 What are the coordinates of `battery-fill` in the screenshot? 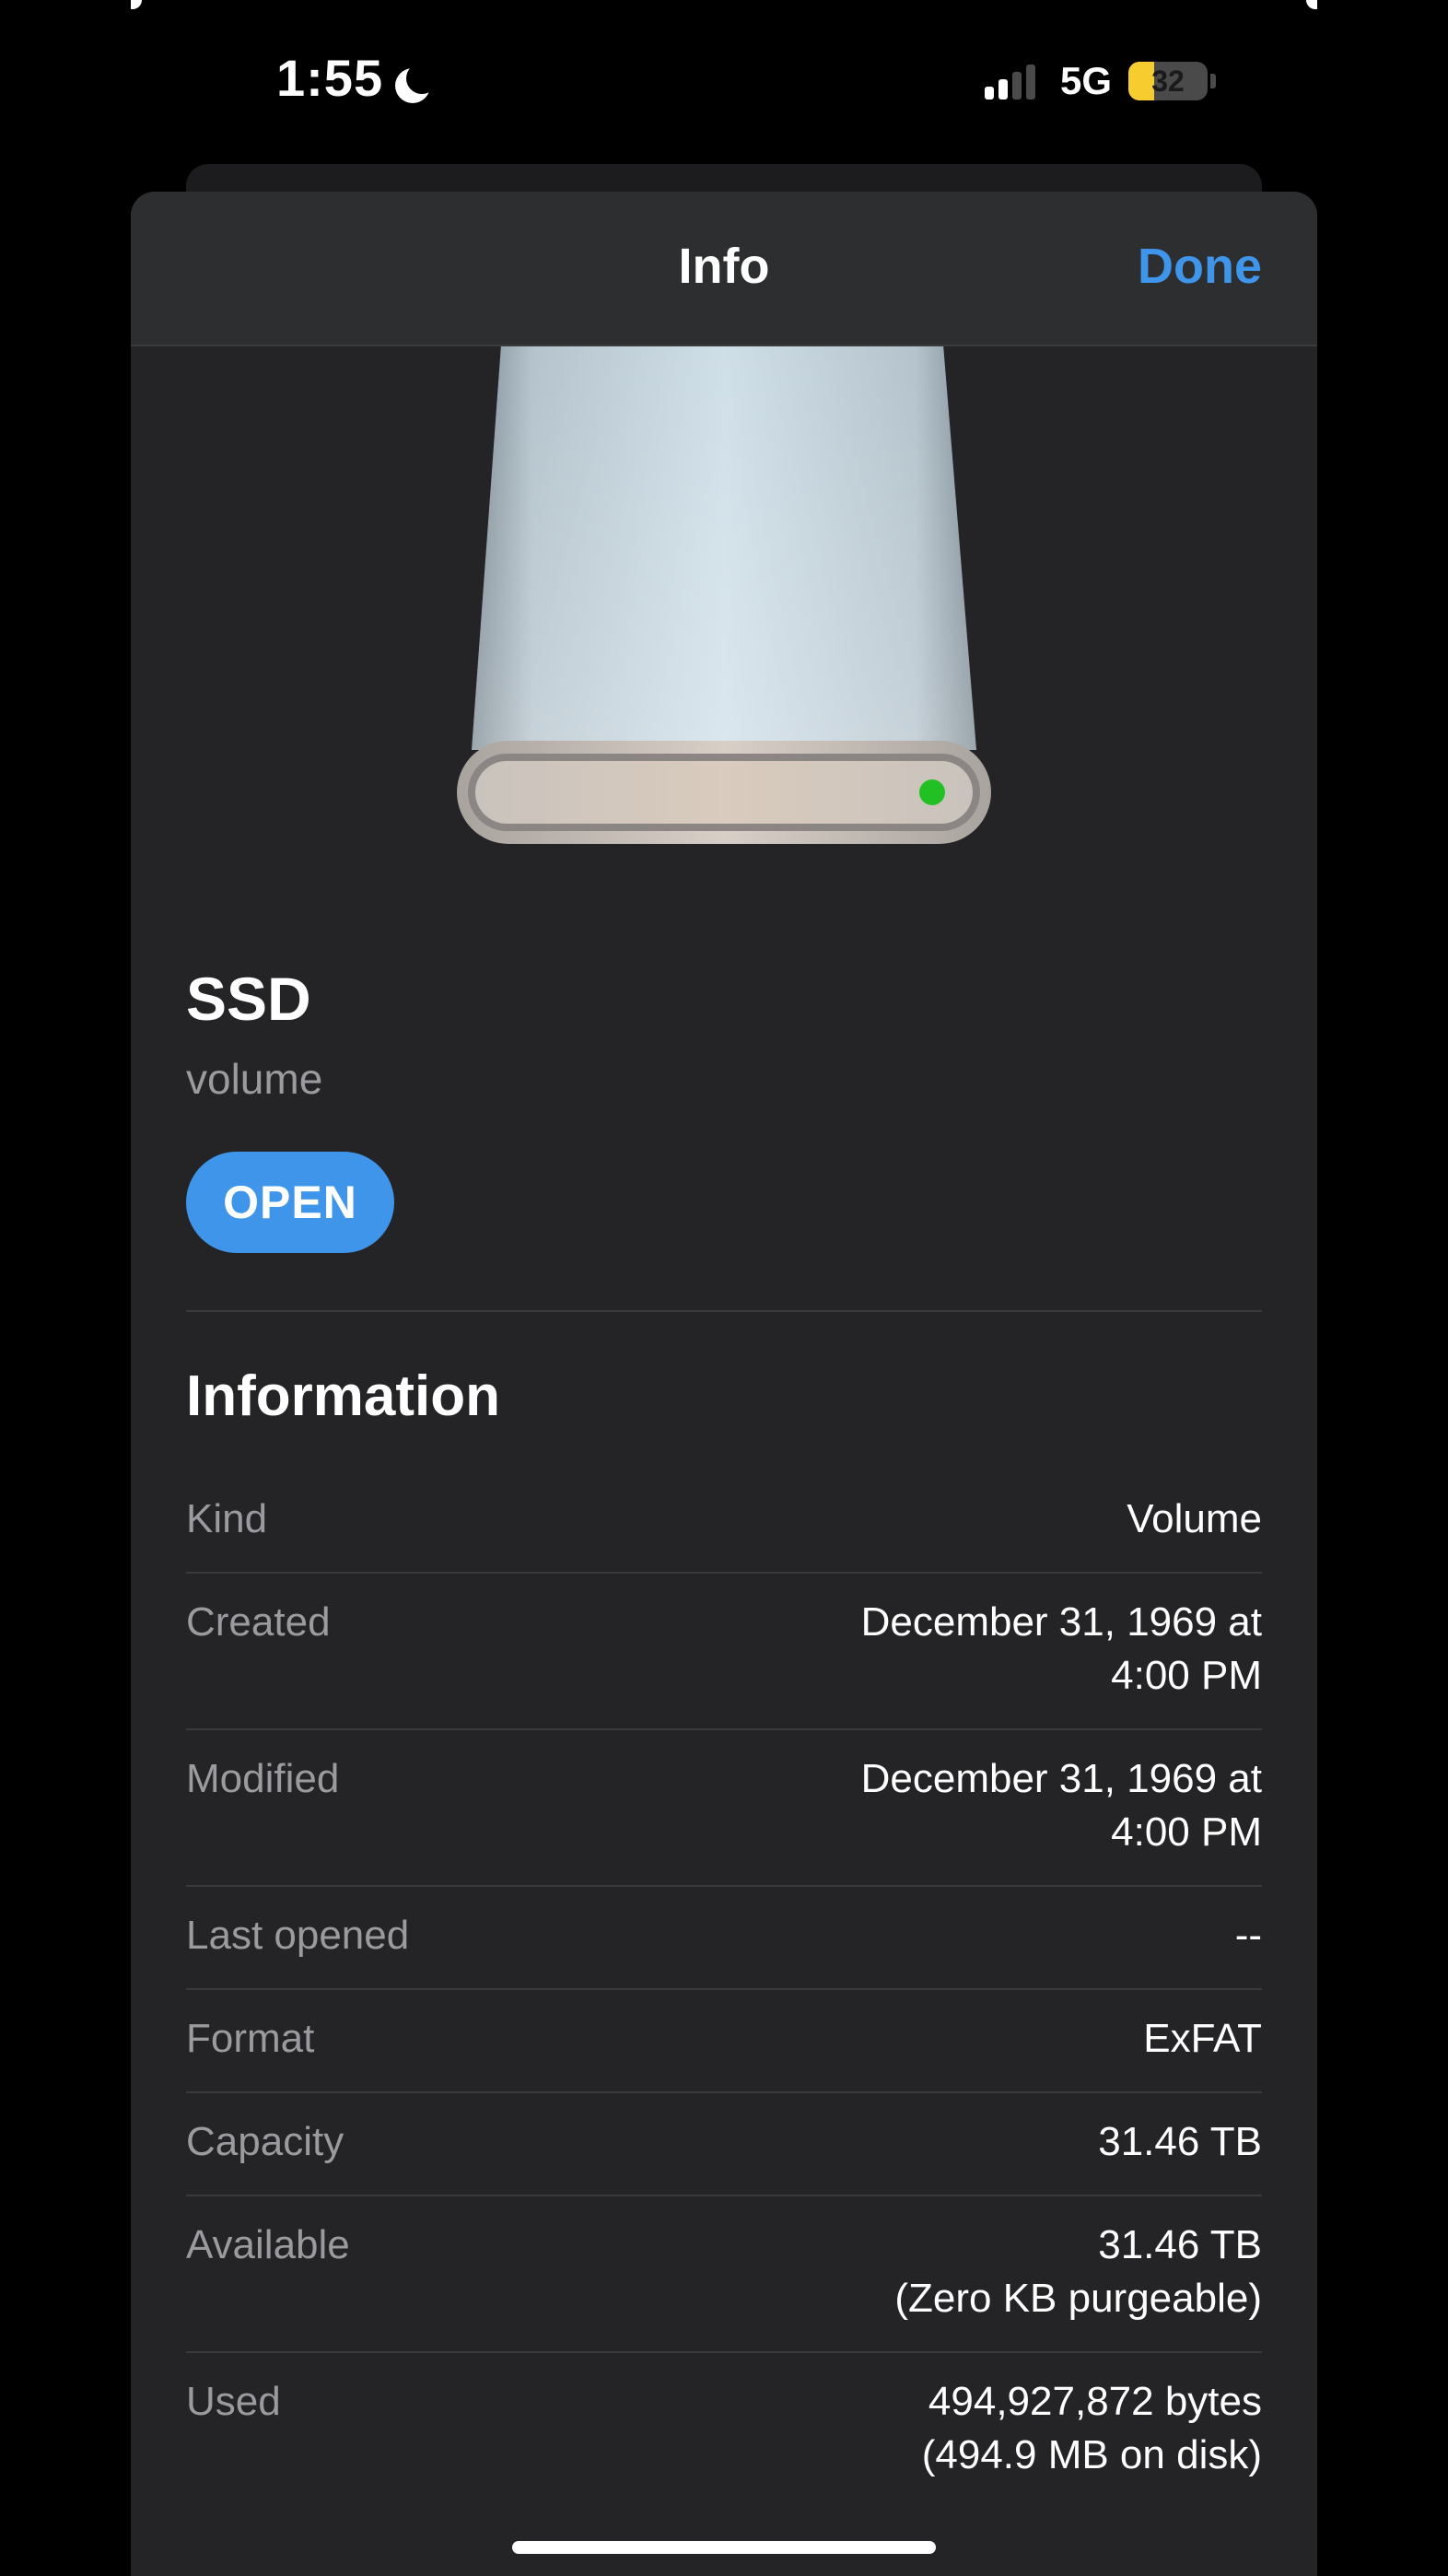 It's located at (1141, 81).